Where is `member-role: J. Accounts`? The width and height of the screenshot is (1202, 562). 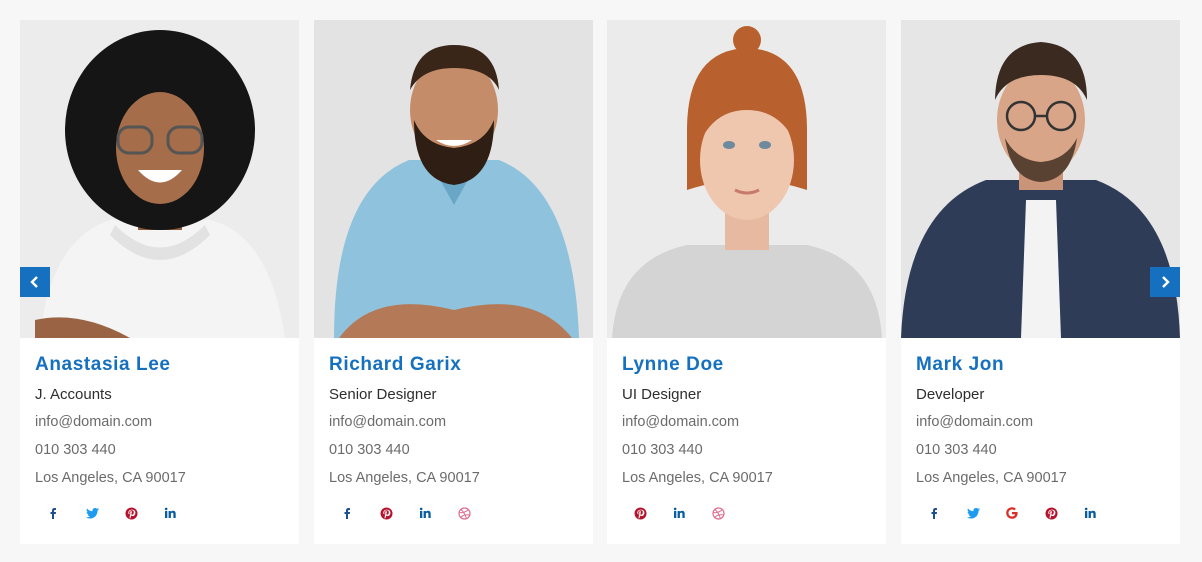 member-role: J. Accounts is located at coordinates (73, 394).